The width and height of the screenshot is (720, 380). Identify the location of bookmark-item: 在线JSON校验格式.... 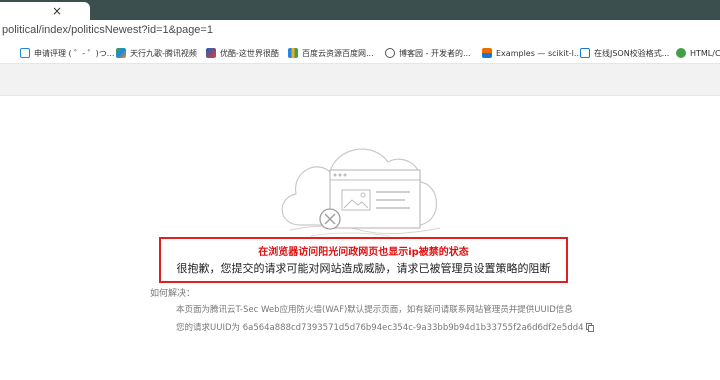
(624, 53).